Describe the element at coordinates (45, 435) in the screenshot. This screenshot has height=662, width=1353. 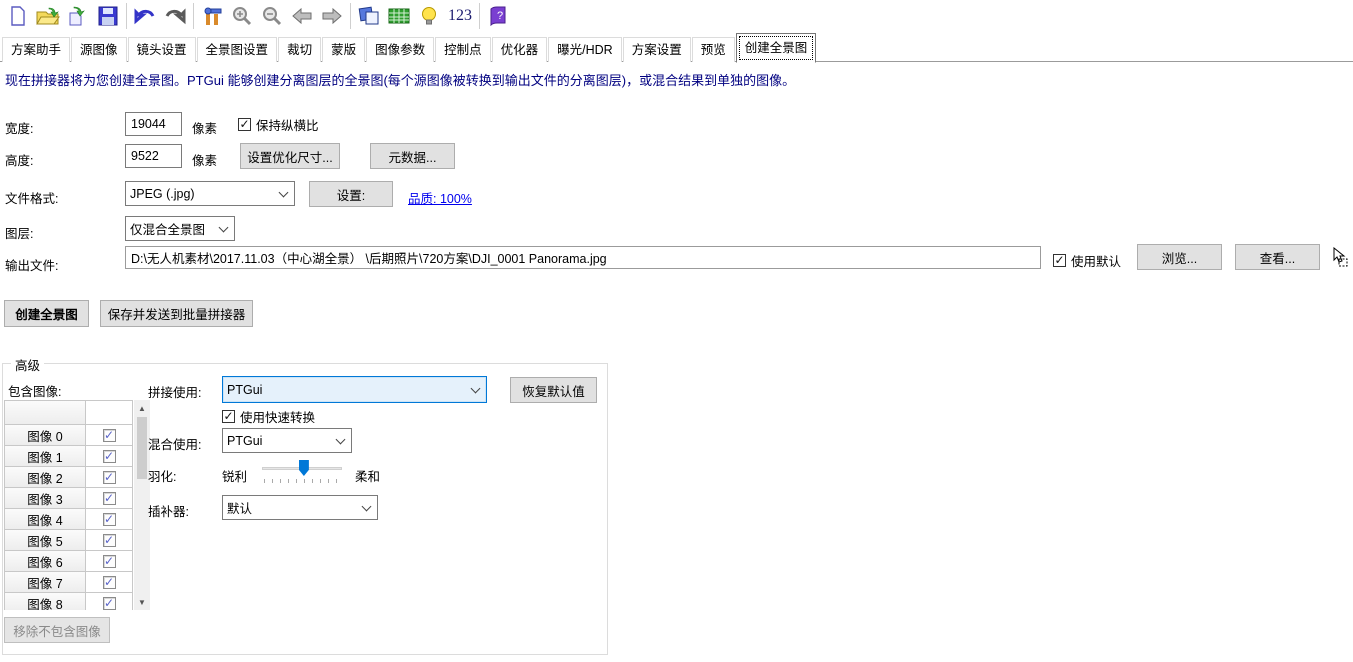
I see `image-row-header: 图像 0` at that location.